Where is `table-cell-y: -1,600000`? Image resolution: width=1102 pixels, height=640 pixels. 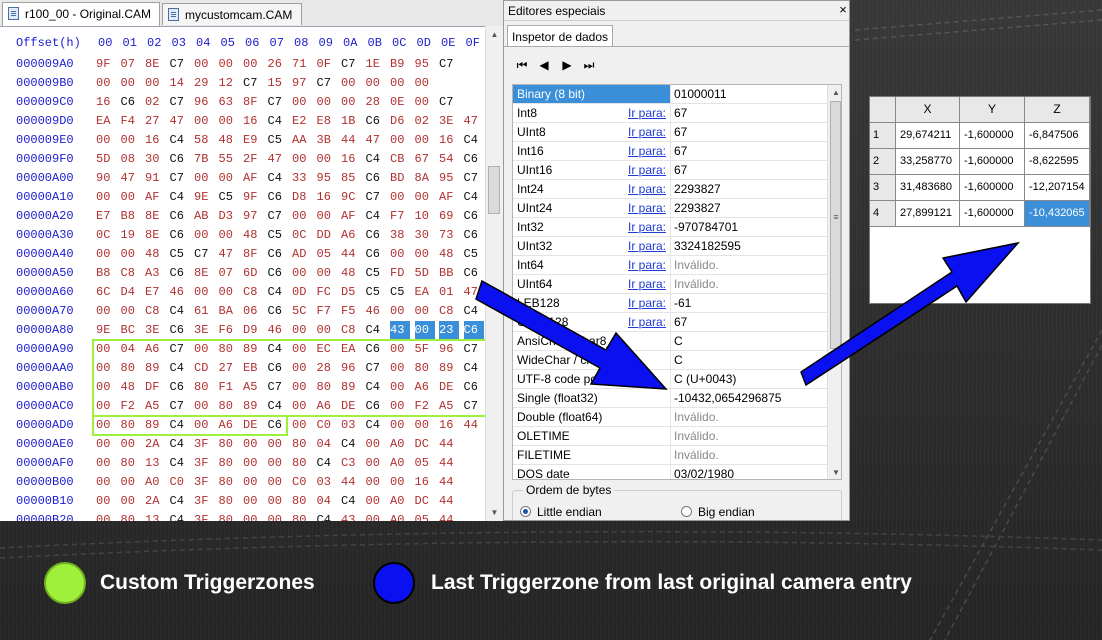
table-cell-y: -1,600000 is located at coordinates (992, 162).